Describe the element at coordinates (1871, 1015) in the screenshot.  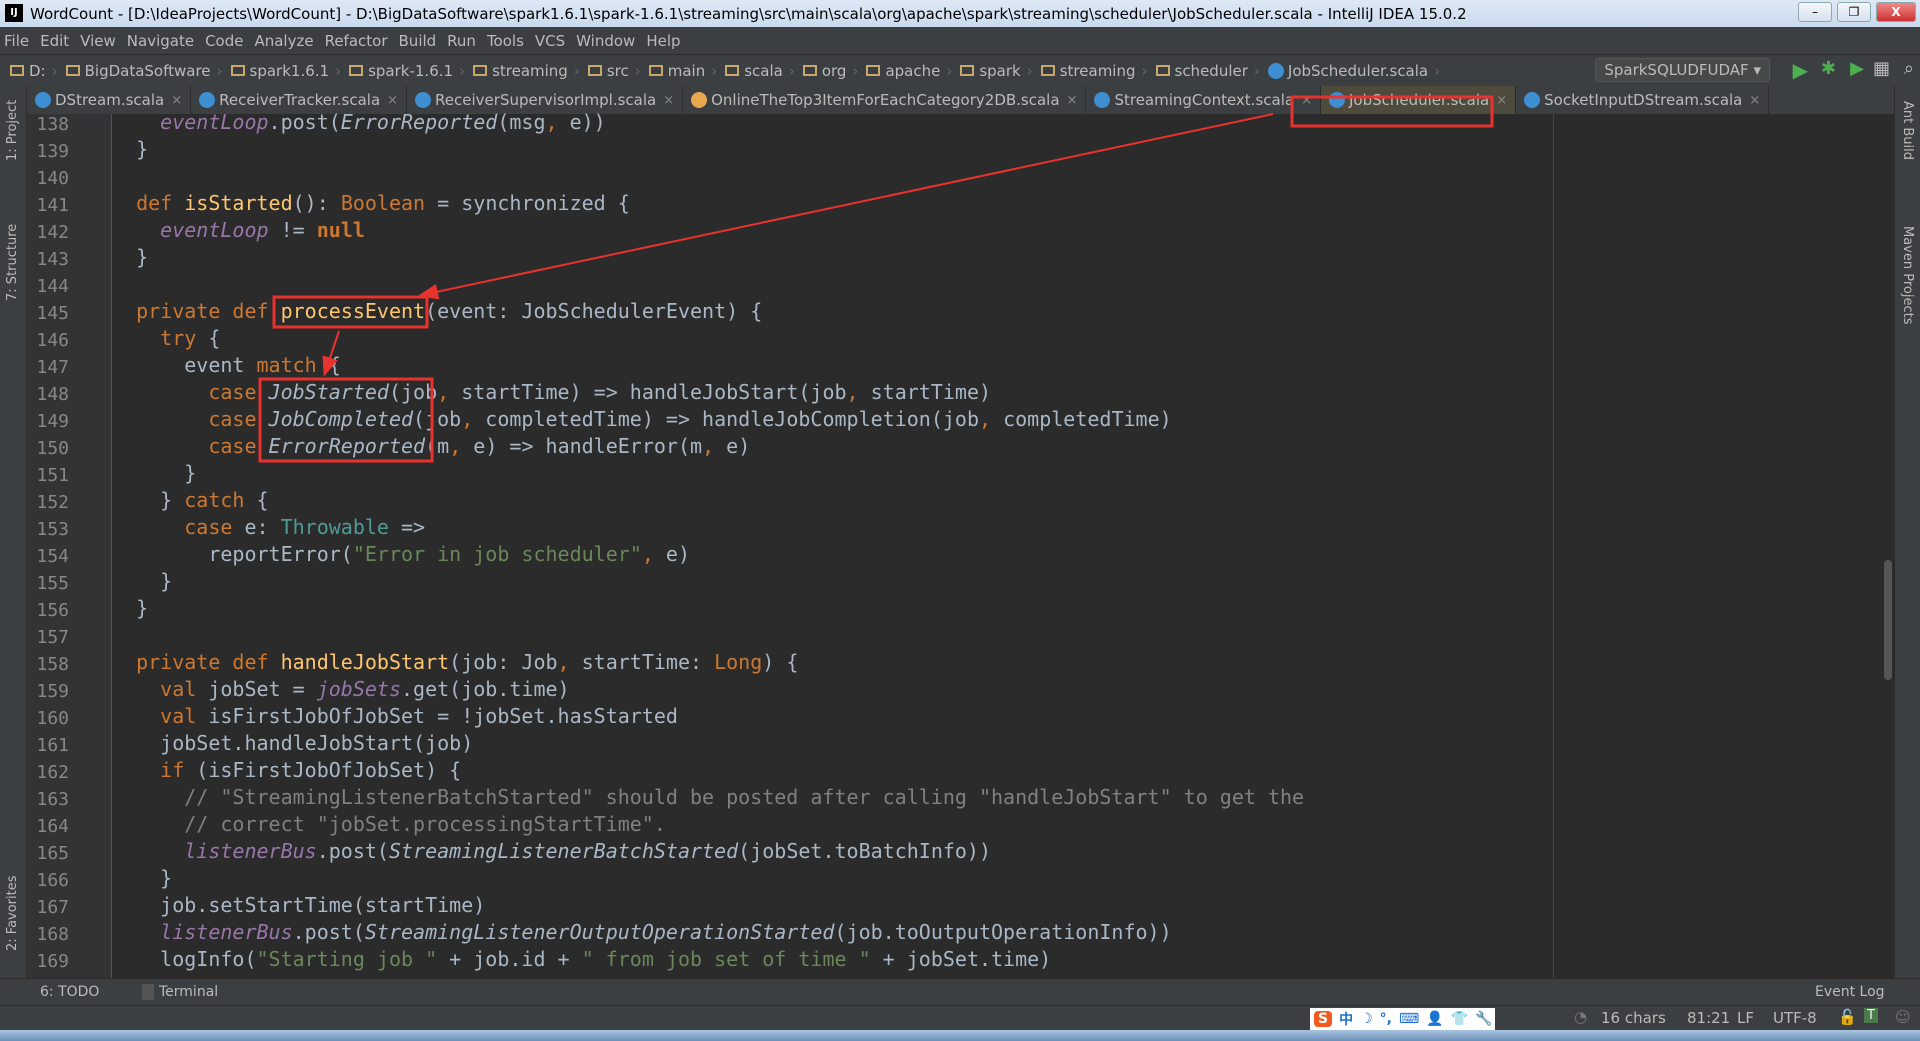
I see `typo-icon: T` at that location.